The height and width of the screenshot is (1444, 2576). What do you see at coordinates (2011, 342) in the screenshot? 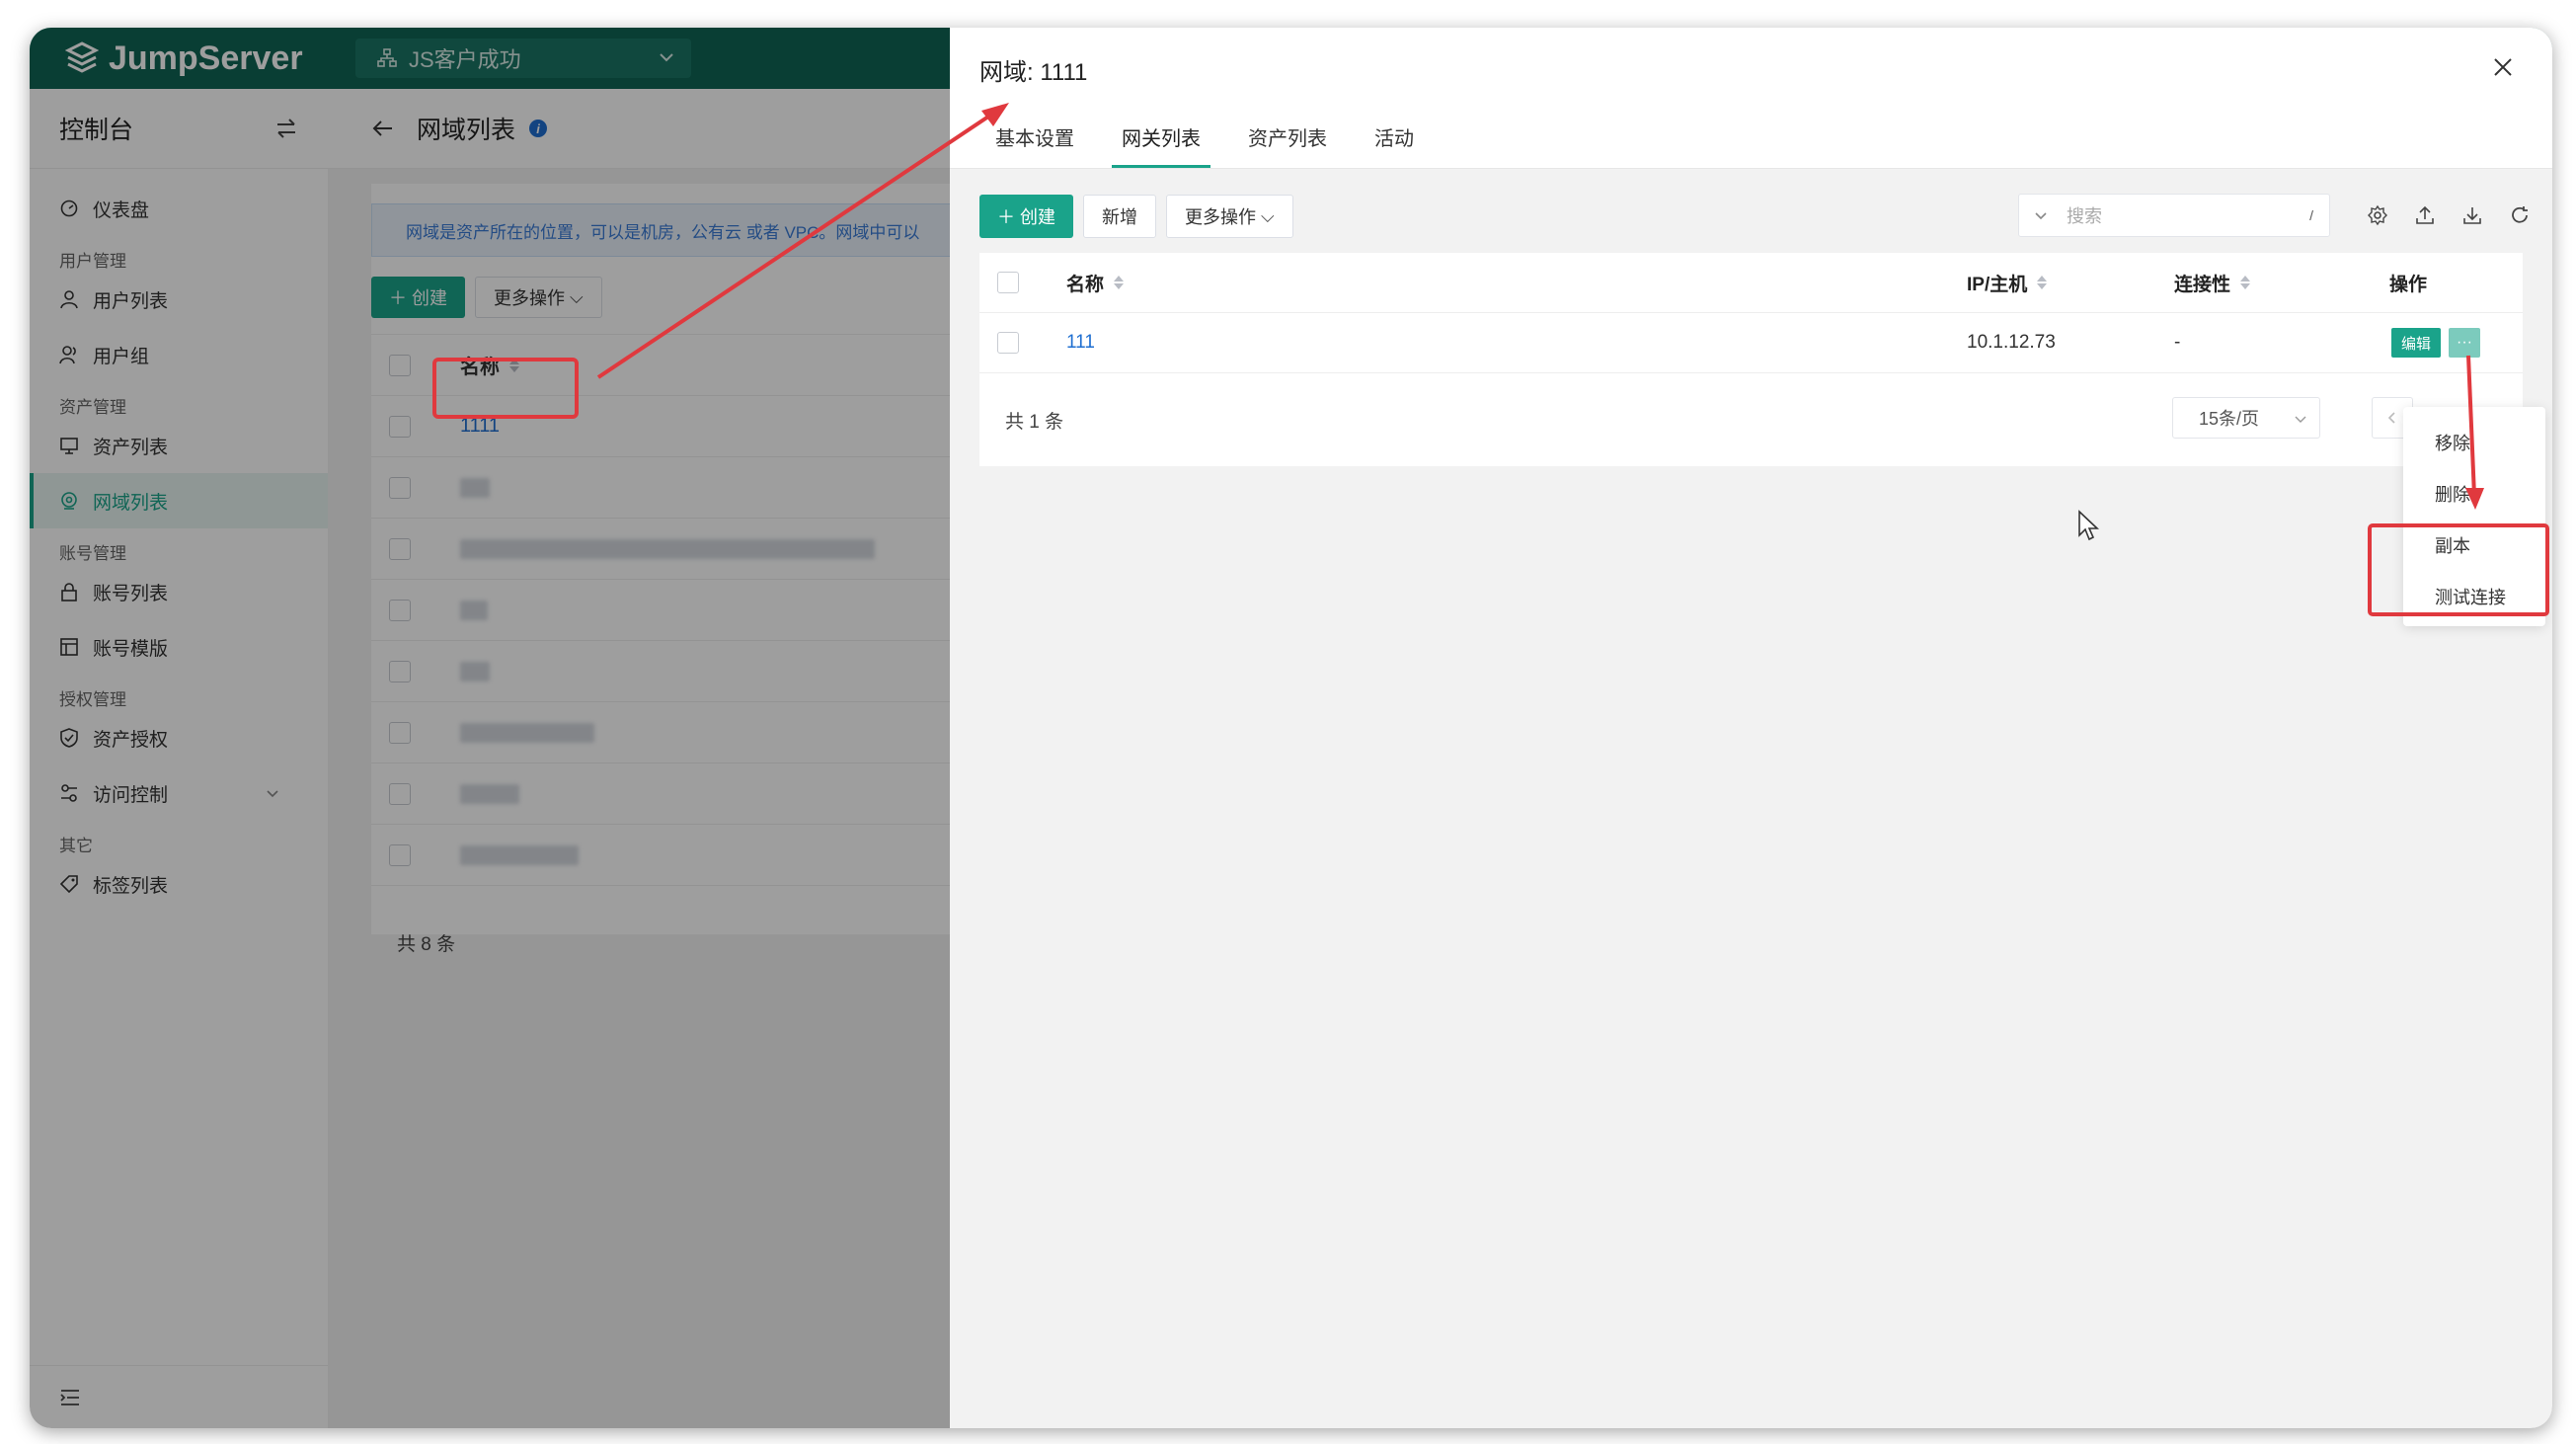
I see `gateway-ip: 10.1.12.73` at bounding box center [2011, 342].